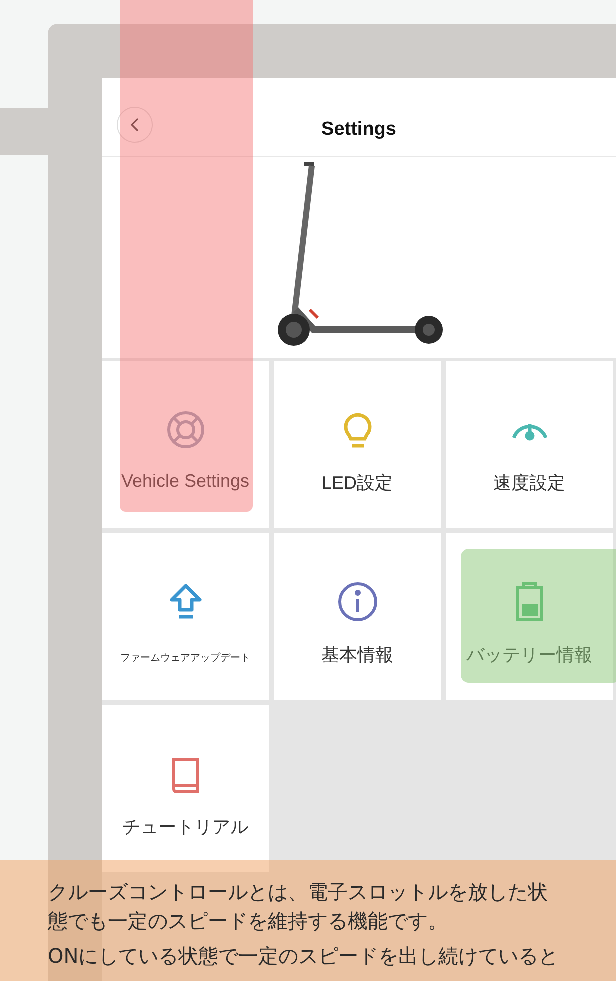 The height and width of the screenshot is (981, 616). I want to click on tile-label: バッテリー情報, so click(529, 655).